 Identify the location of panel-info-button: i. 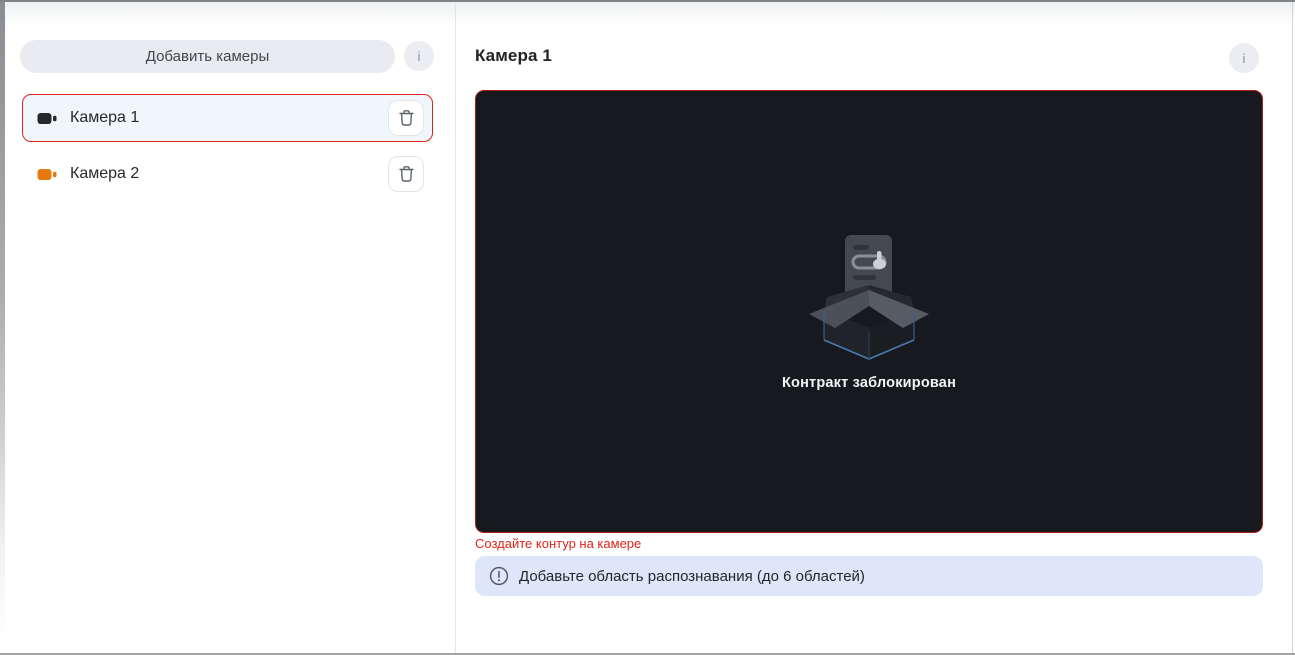
(1244, 58).